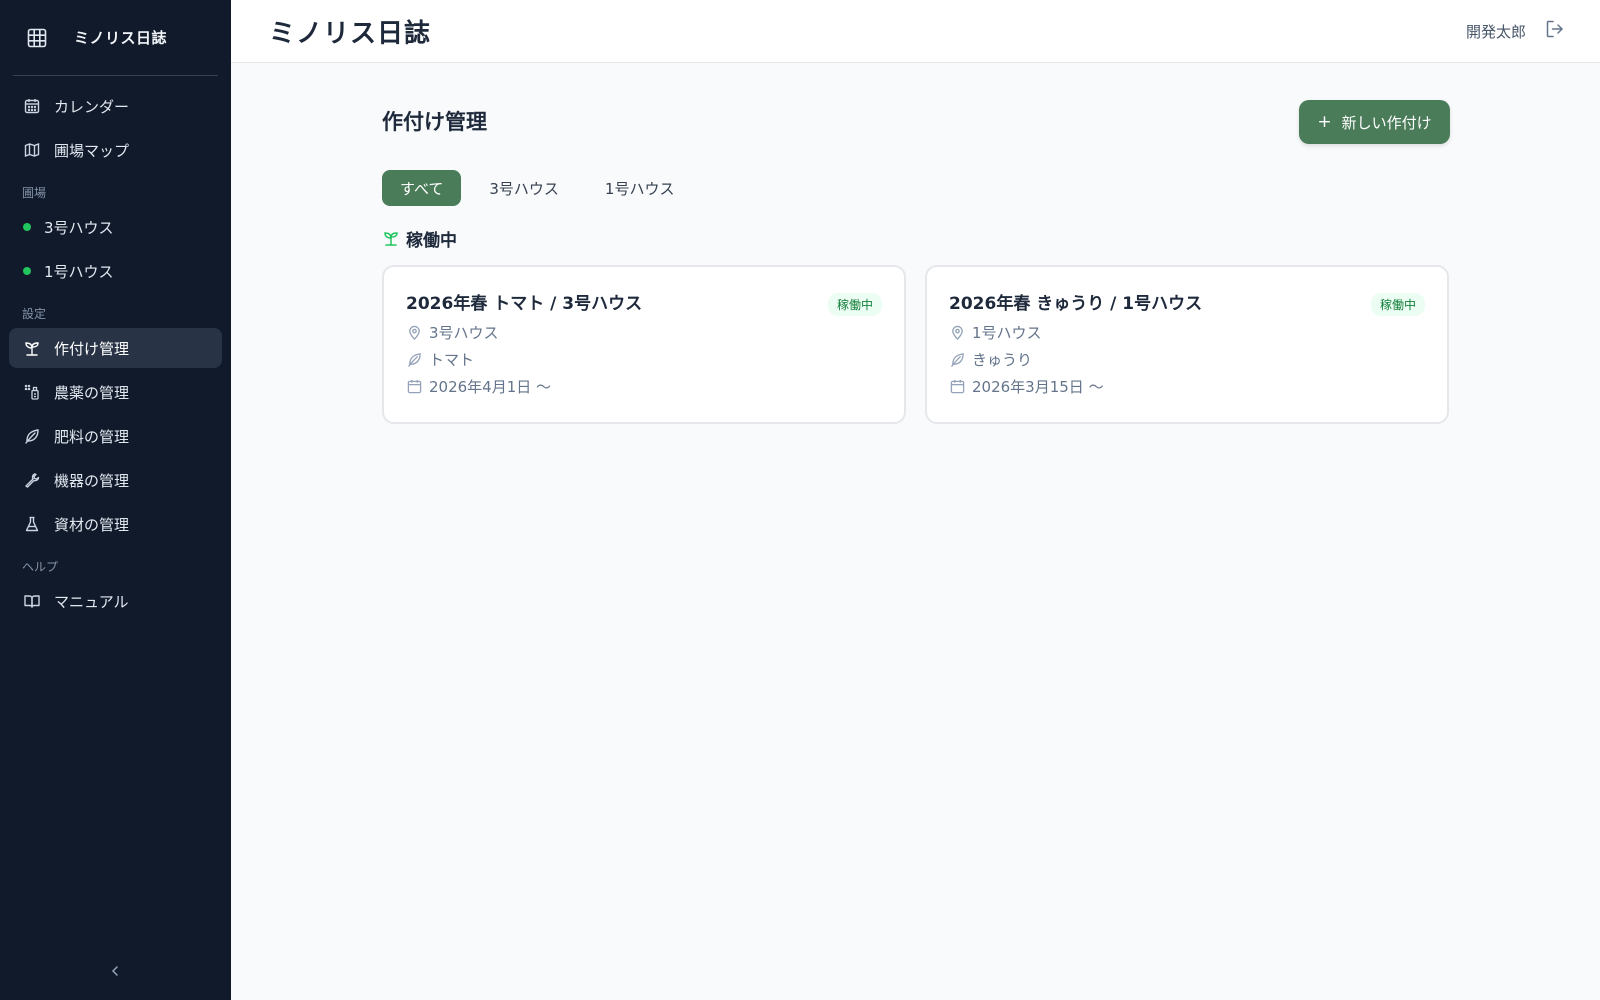  Describe the element at coordinates (34, 193) in the screenshot. I see `section-label-fields: 圃場` at that location.